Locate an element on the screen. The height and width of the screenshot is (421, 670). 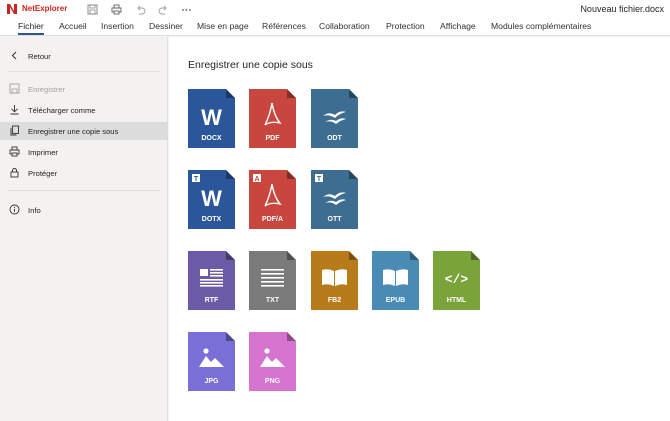
back-button: Retour is located at coordinates (84, 56).